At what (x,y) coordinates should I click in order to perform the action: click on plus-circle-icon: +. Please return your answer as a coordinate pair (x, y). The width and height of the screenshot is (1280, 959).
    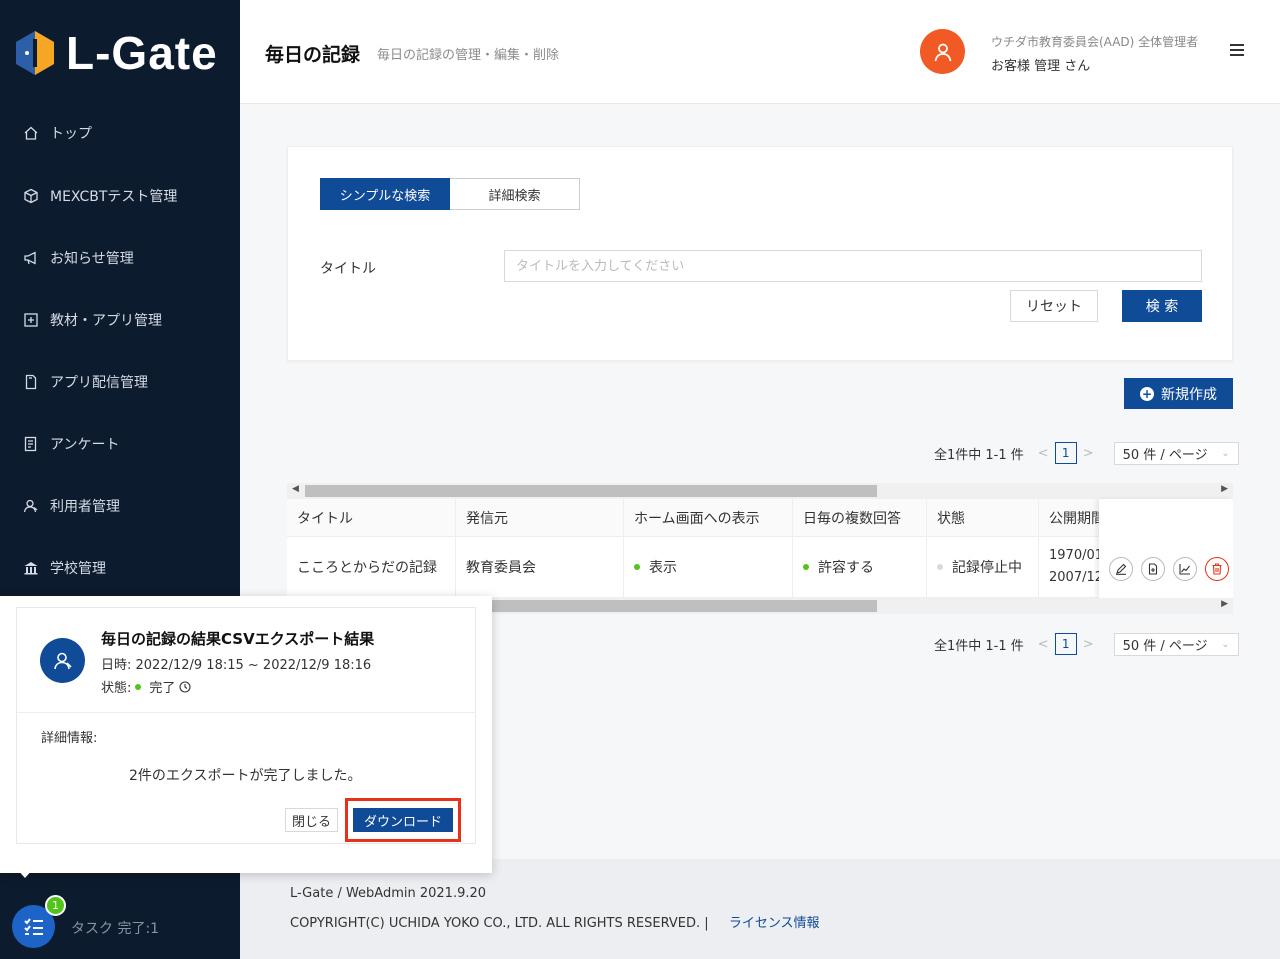
    Looking at the image, I should click on (1147, 393).